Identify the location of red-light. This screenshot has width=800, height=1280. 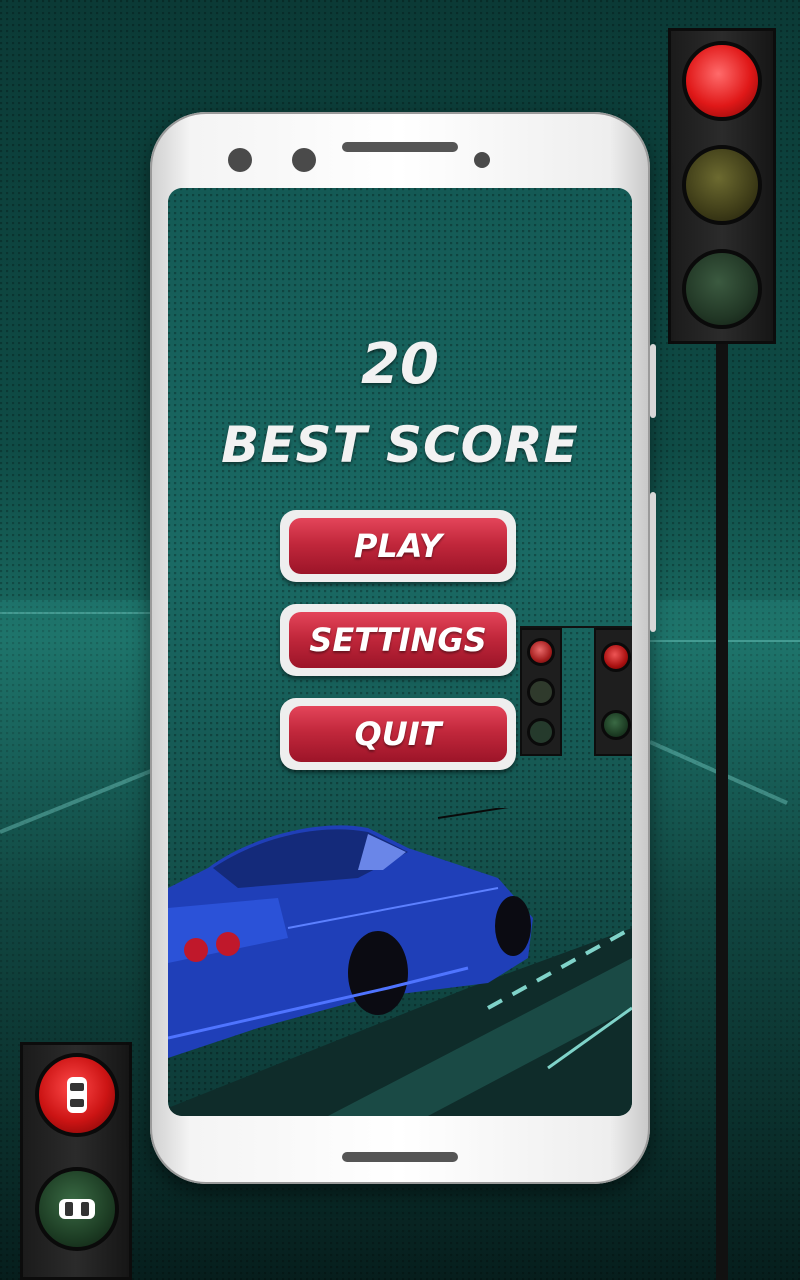
(722, 81).